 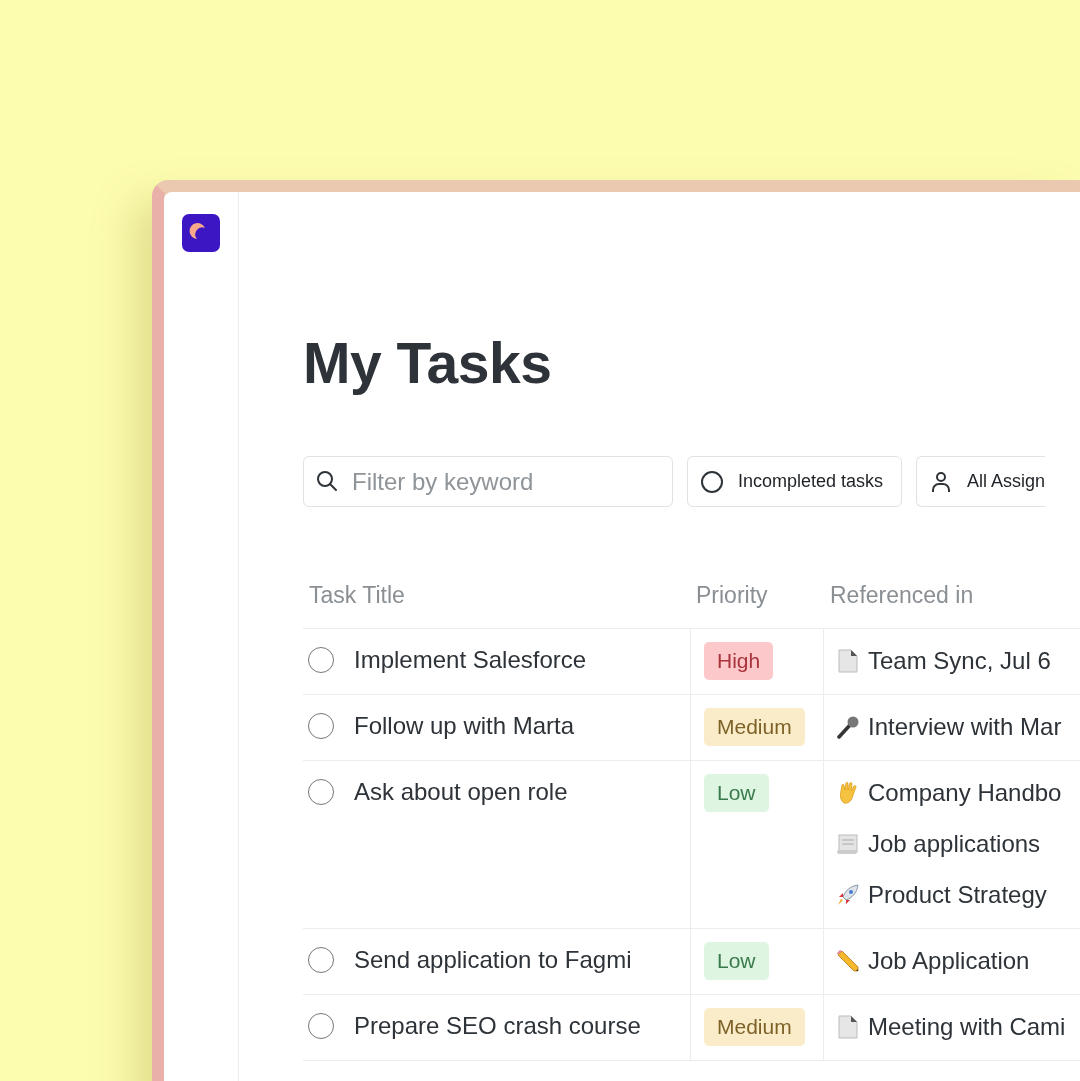 I want to click on reference-link: Interview with Mar, so click(x=965, y=726).